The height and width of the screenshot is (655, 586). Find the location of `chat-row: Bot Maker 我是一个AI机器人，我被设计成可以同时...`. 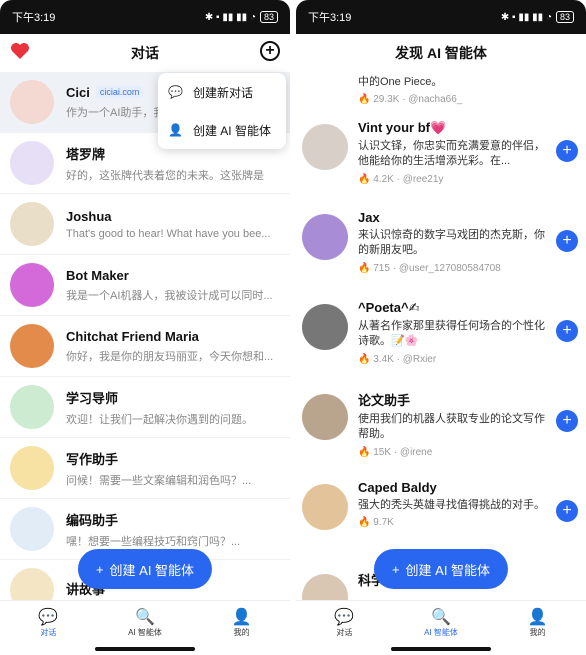

chat-row: Bot Maker 我是一个AI机器人，我被设计成可以同时... is located at coordinates (145, 285).